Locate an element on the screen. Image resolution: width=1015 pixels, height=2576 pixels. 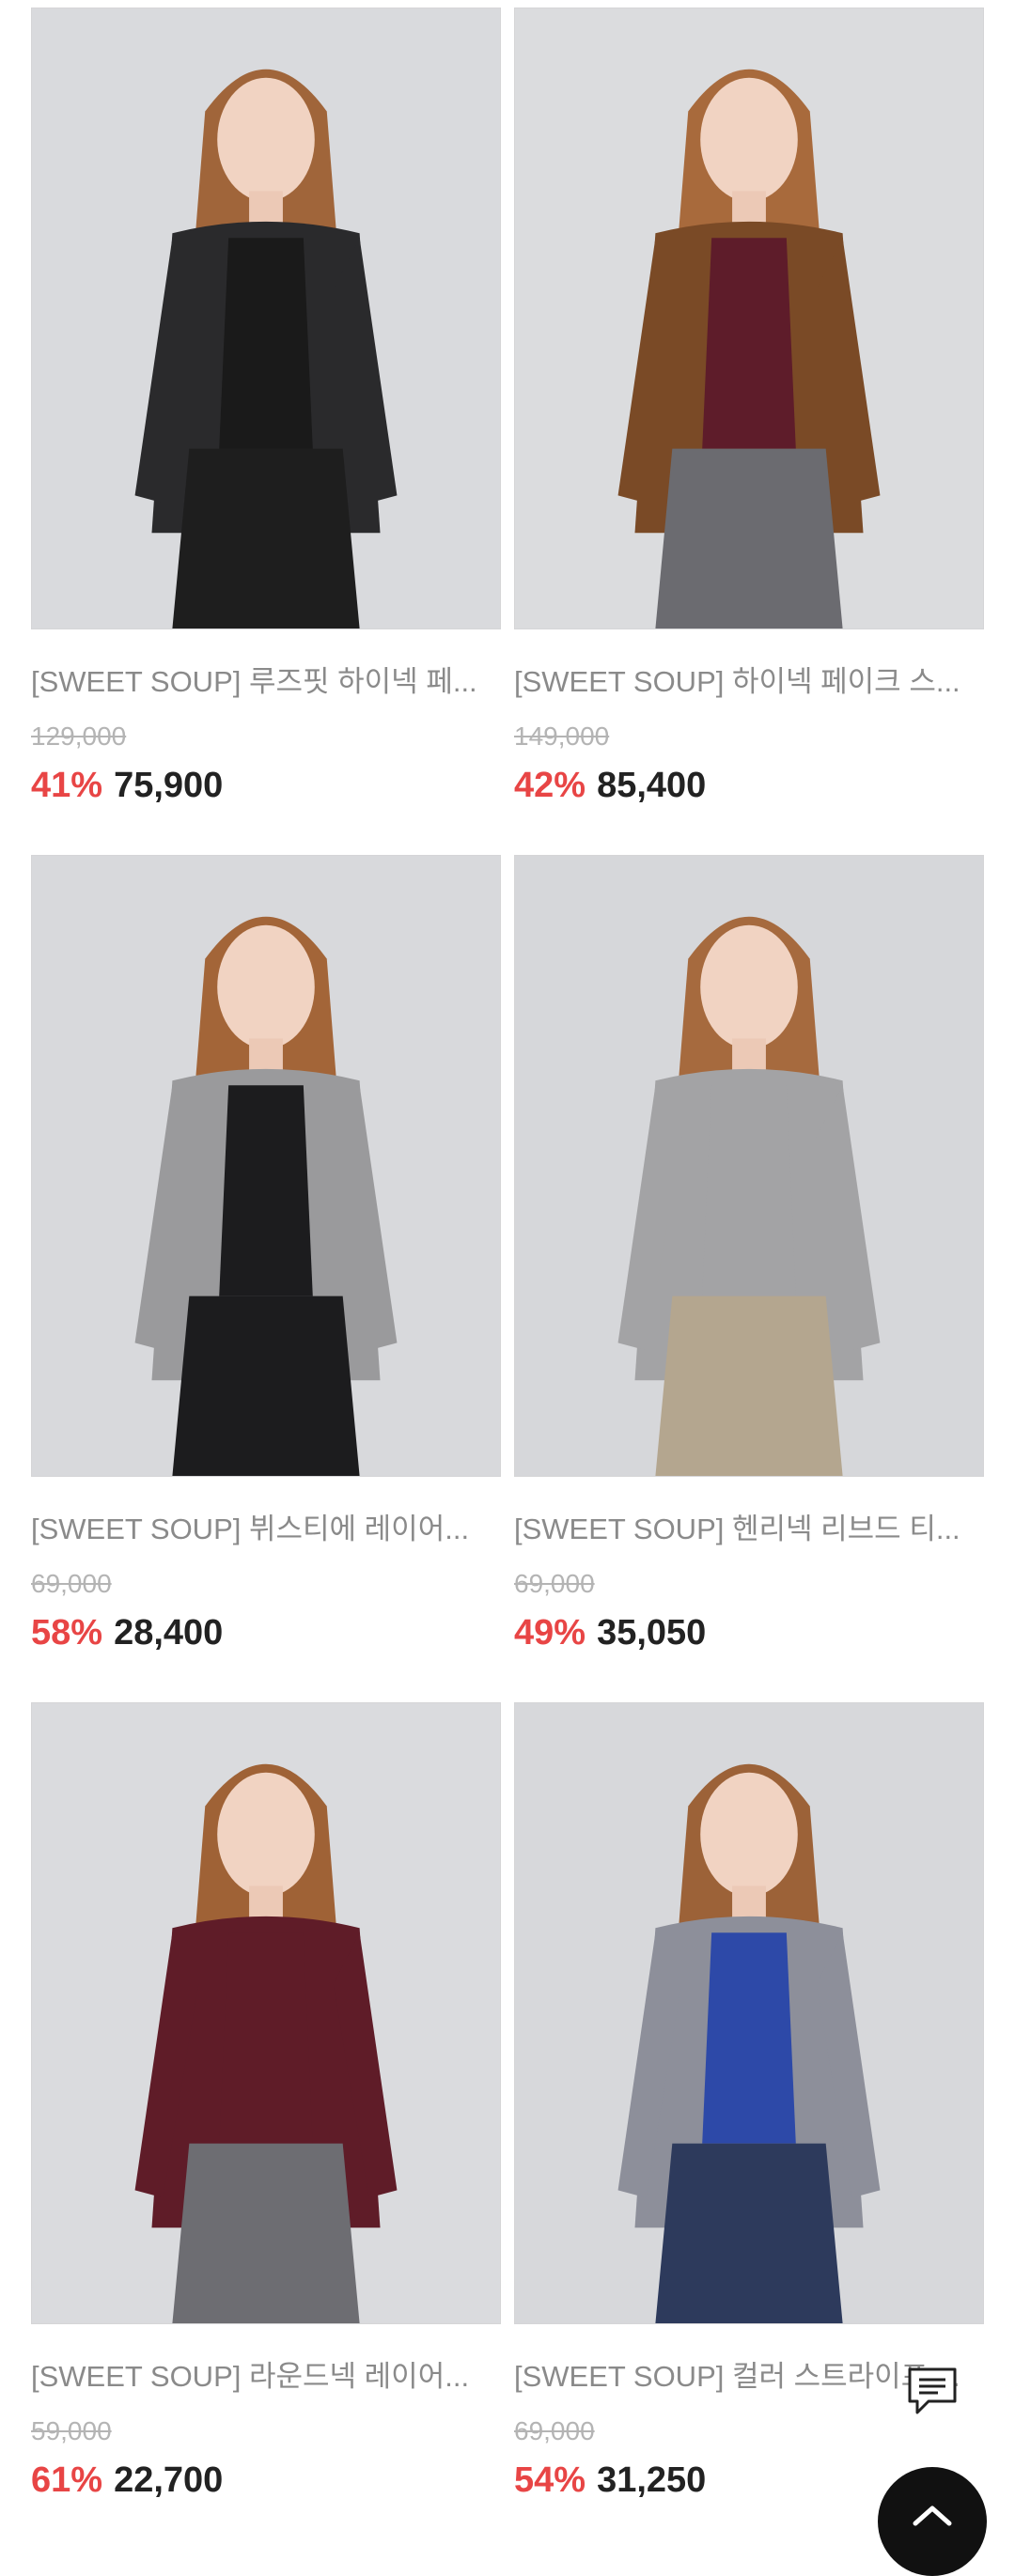
discount-rate: 58% is located at coordinates (67, 1633).